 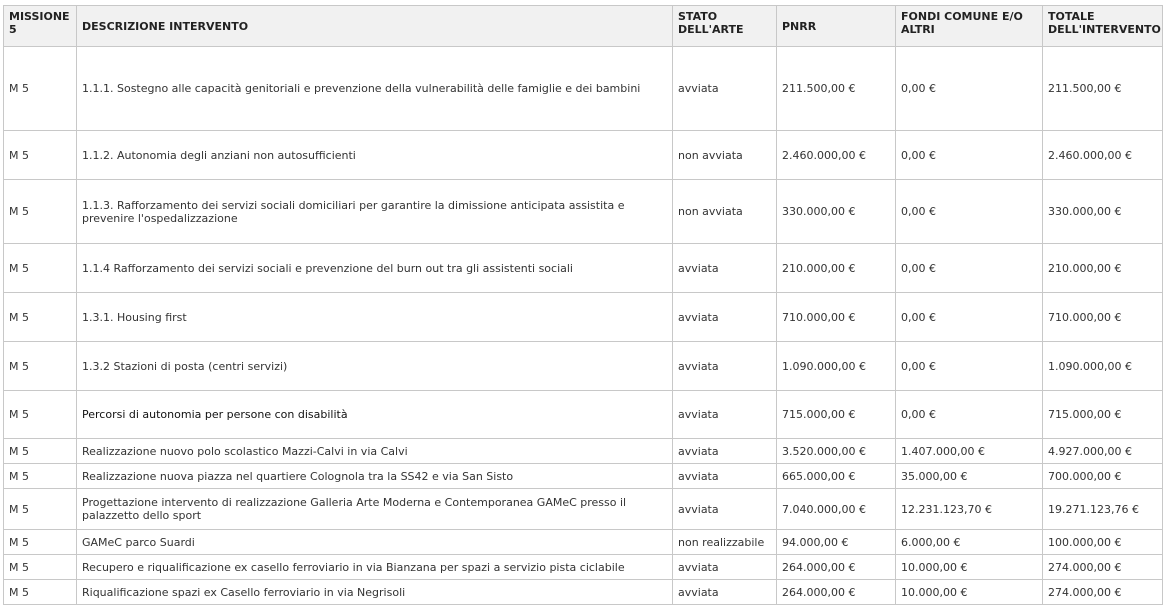 I want to click on header-stato: STATO DELL'ARTE, so click(x=724, y=26).